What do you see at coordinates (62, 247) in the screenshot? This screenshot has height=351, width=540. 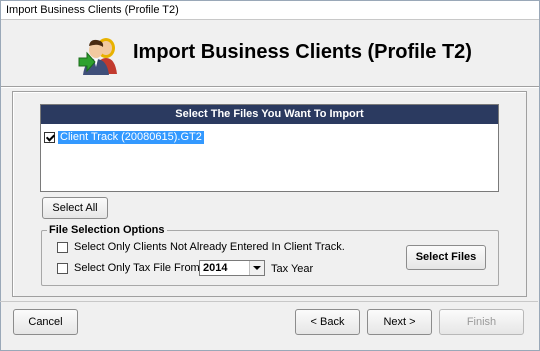 I see `not-entered-checkbox` at bounding box center [62, 247].